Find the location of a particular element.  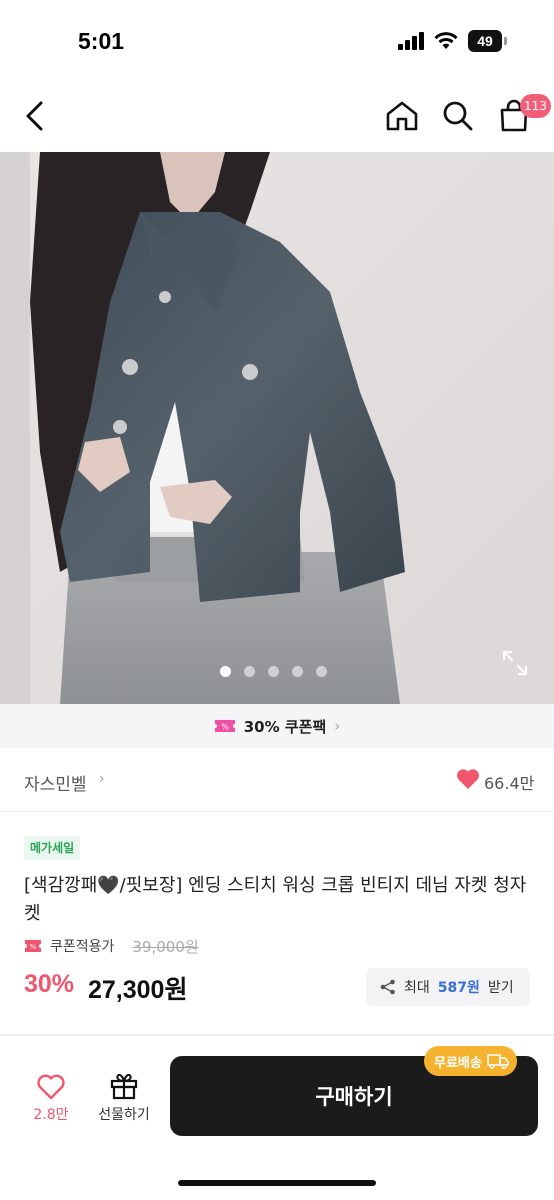

free-shipping-label: 무료배송 is located at coordinates (458, 1063).